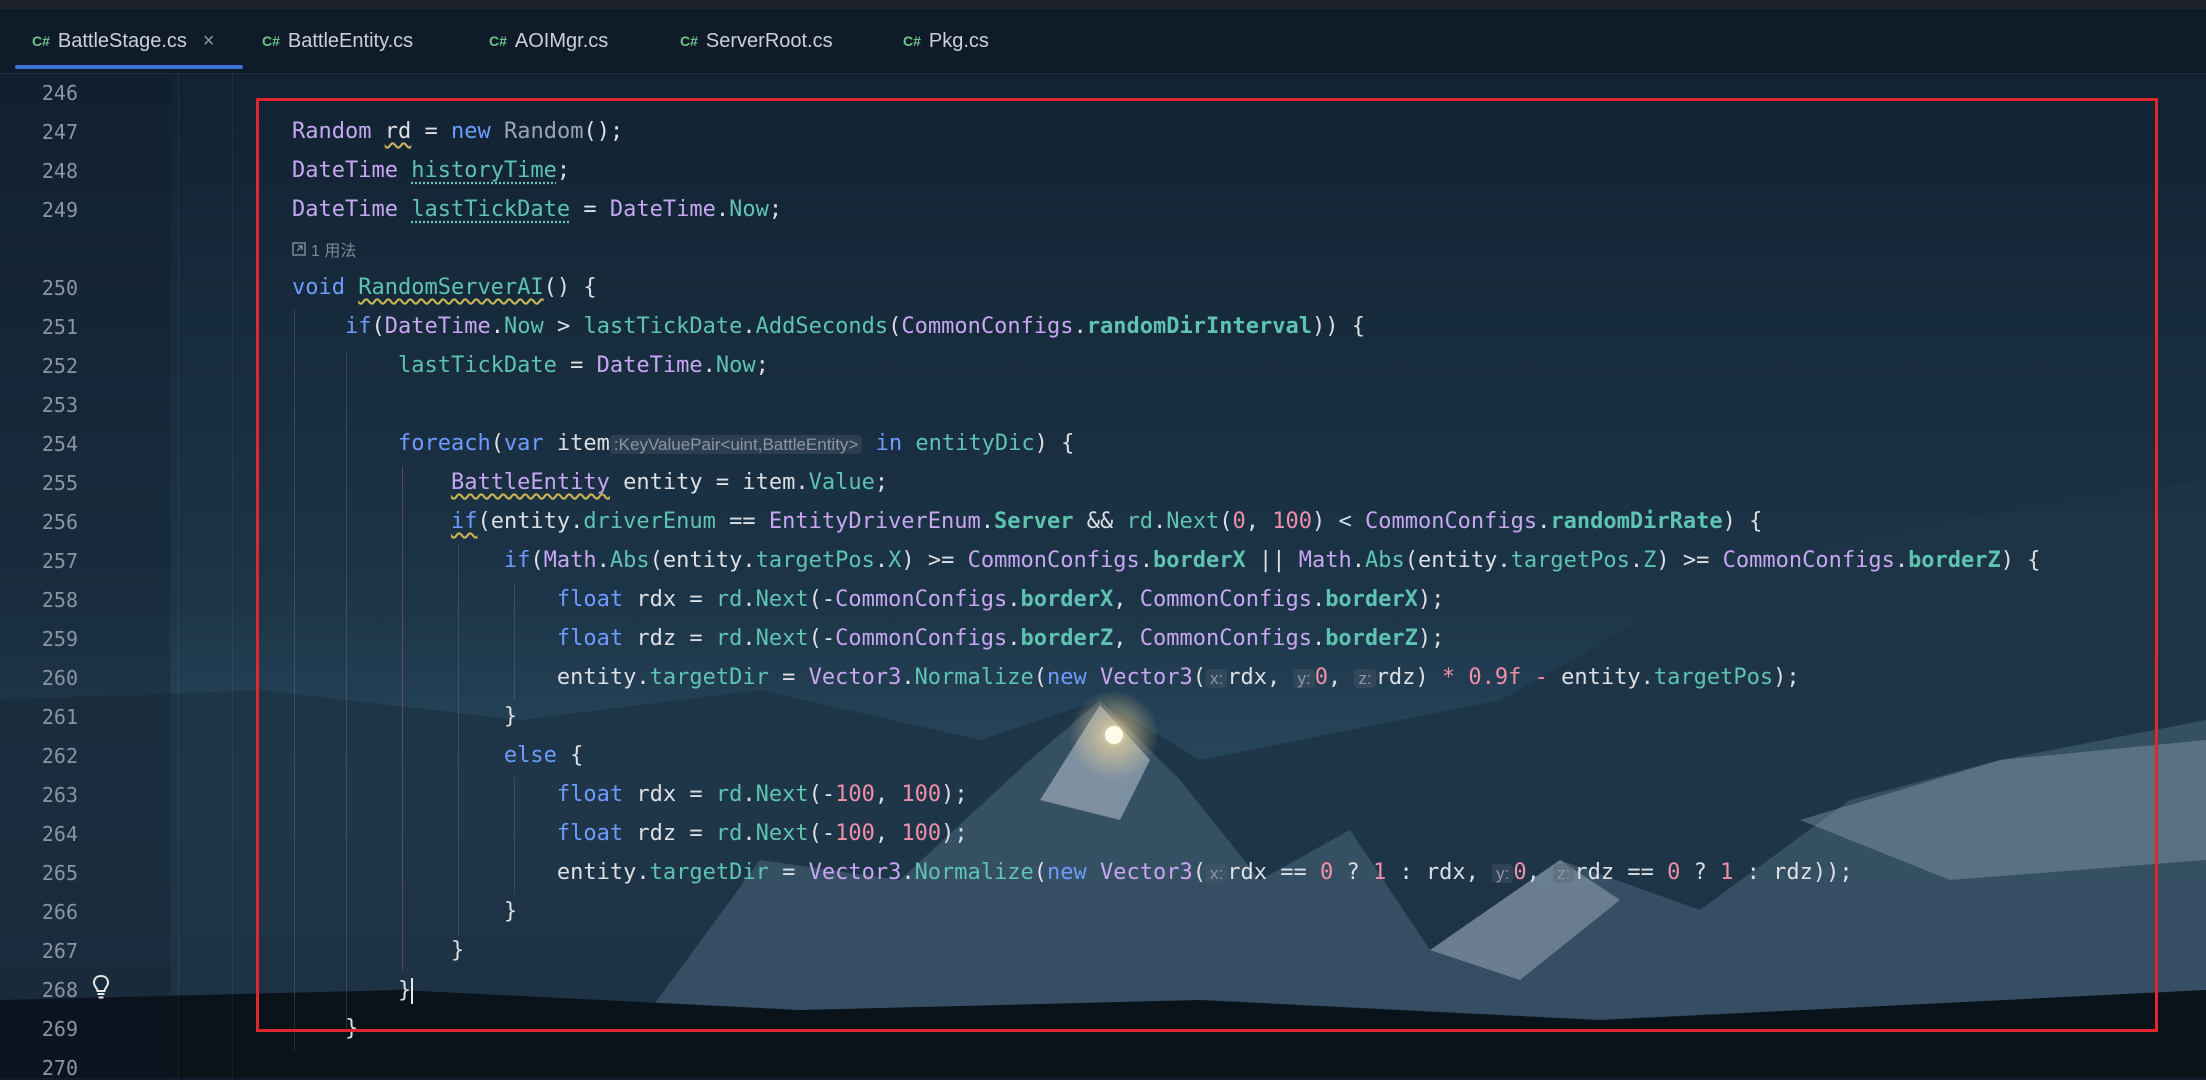  Describe the element at coordinates (59, 990) in the screenshot. I see `line-number: 268` at that location.